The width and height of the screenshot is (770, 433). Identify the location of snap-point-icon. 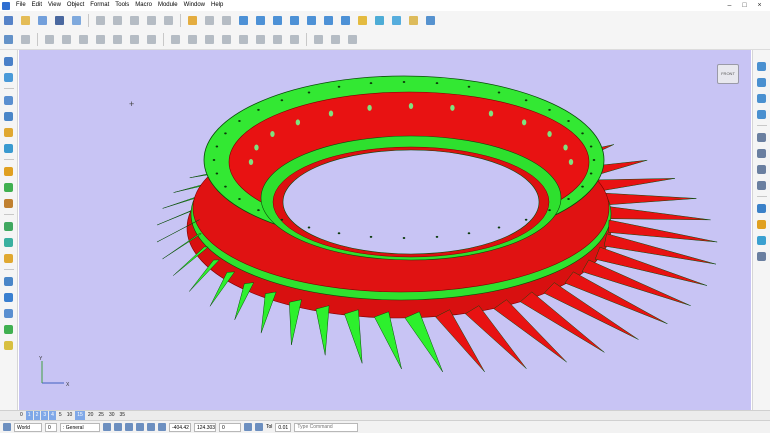
(118, 427).